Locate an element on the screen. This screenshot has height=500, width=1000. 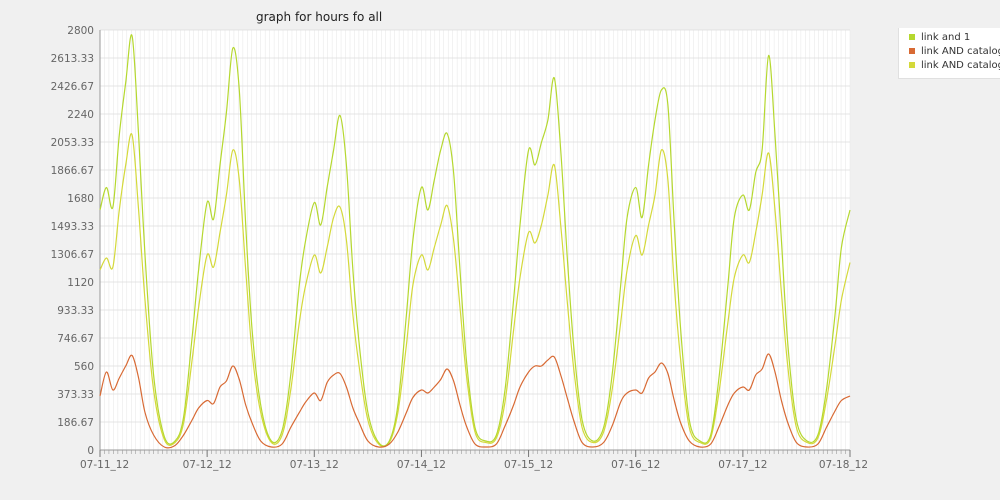
y-tick-label: 1306.67 is located at coordinates (72, 255).